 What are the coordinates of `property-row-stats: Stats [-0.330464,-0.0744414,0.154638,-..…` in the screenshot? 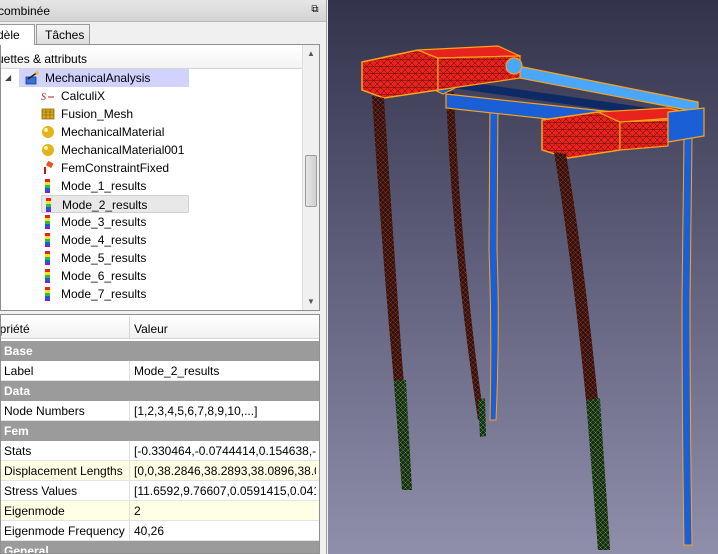 It's located at (160, 451).